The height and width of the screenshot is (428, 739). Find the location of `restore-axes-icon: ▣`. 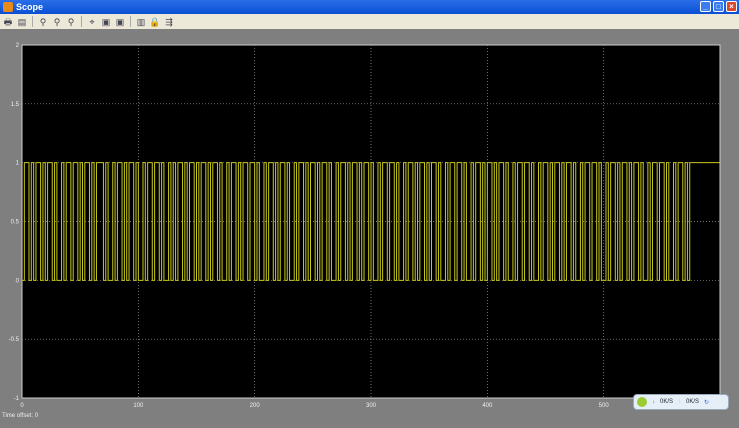

restore-axes-icon: ▣ is located at coordinates (120, 22).